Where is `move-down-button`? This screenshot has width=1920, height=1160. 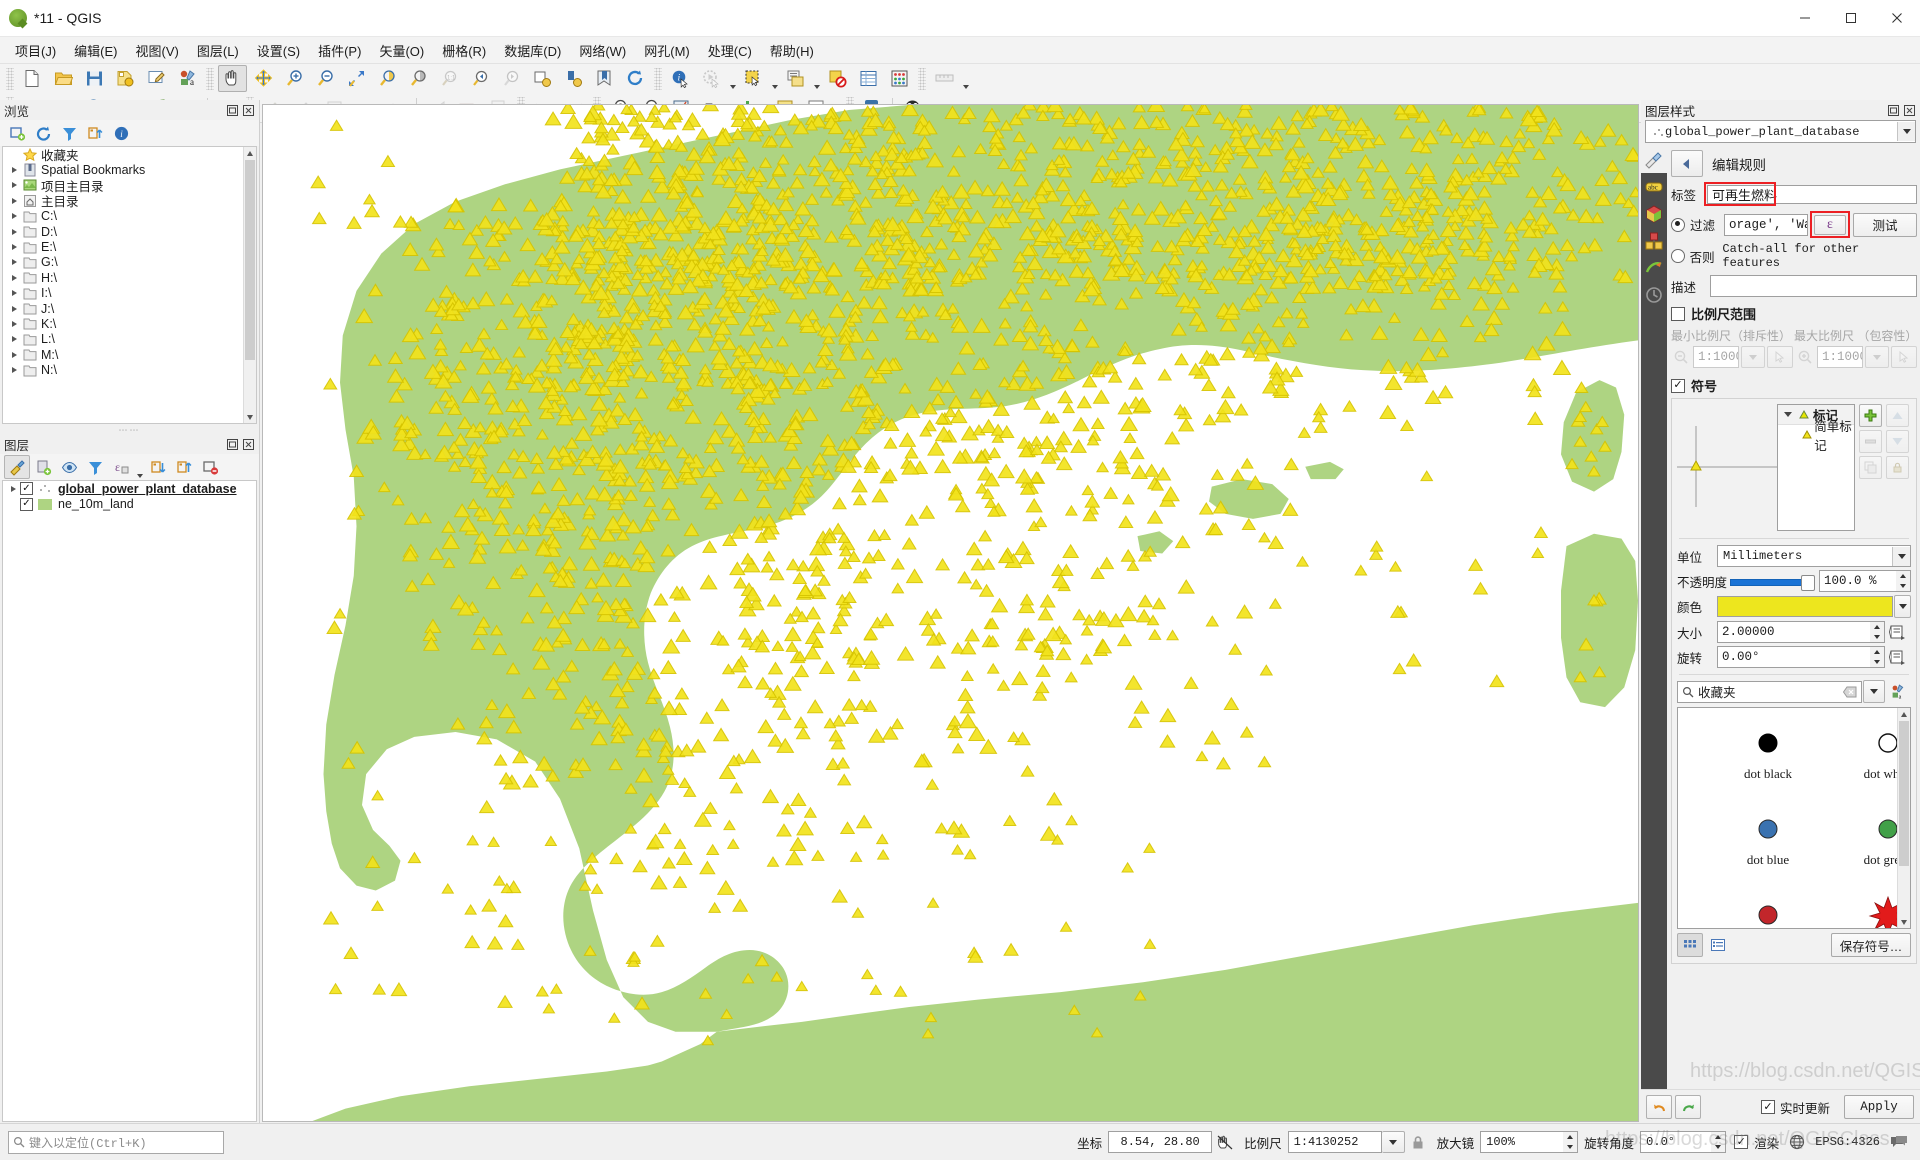
move-down-button is located at coordinates (1897, 441).